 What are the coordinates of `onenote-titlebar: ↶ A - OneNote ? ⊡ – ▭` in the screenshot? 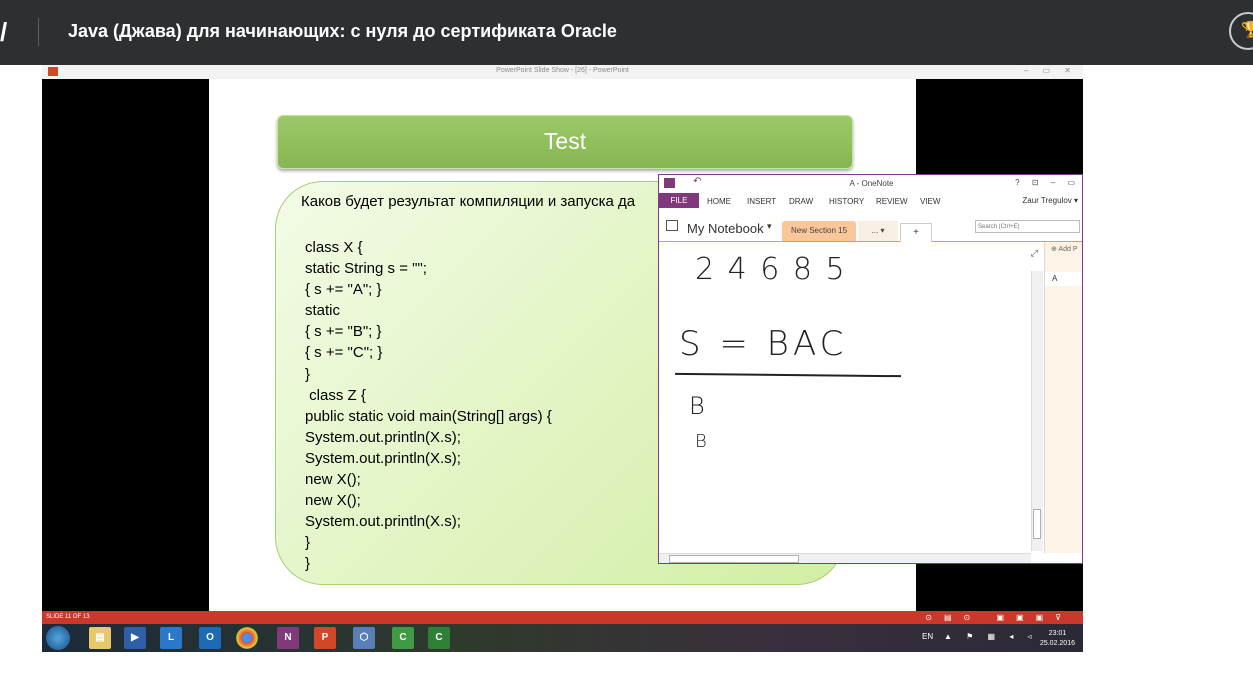 It's located at (870, 183).